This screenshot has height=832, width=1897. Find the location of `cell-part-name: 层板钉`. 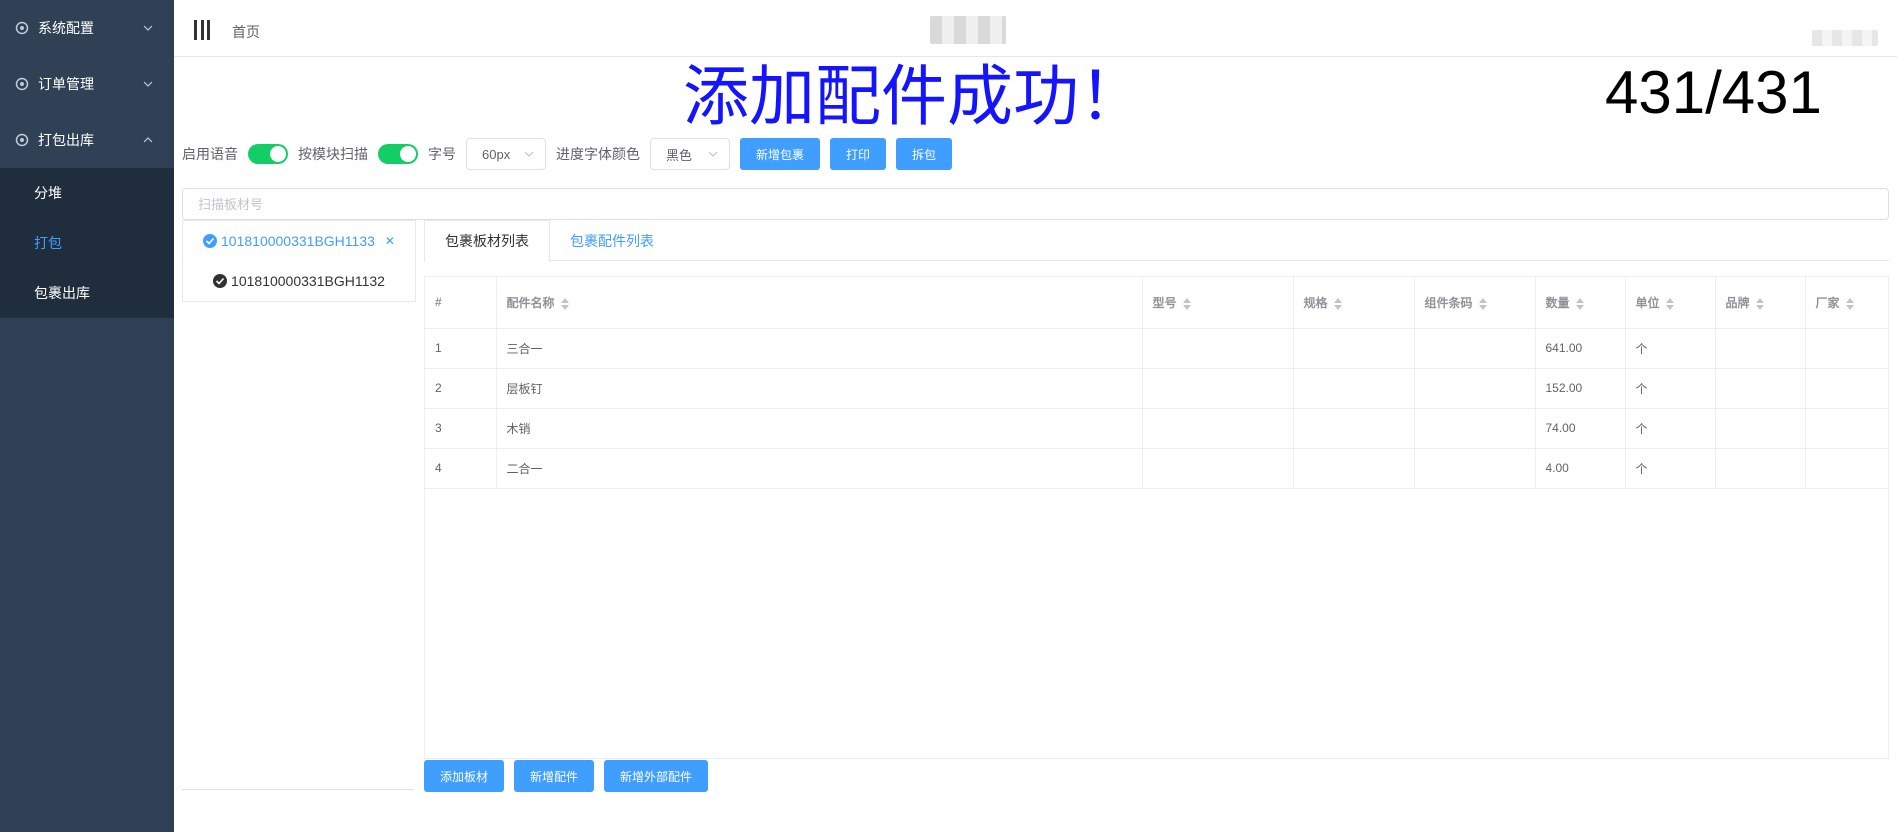

cell-part-name: 层板钉 is located at coordinates (819, 388).